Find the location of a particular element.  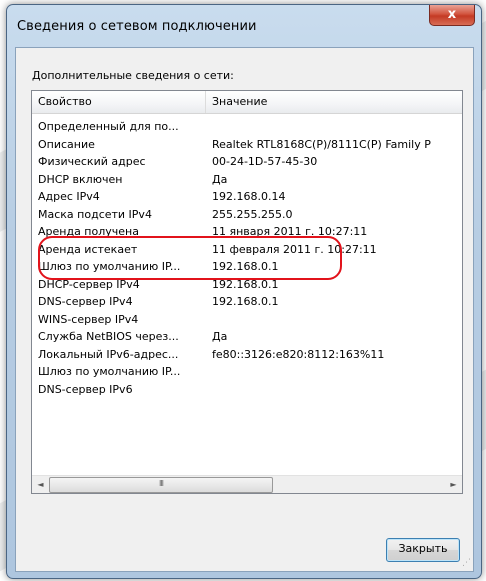

row-value: 11 февраля 2011 г. 10:27:11 is located at coordinates (294, 249).